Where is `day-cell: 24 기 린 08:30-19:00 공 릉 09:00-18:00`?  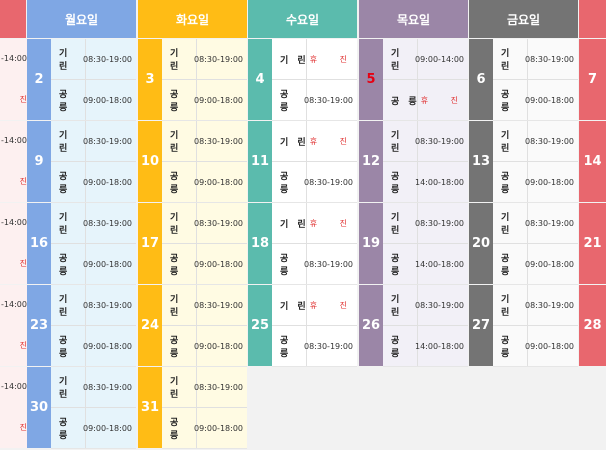
day-cell: 24 기 린 08:30-19:00 공 릉 09:00-18:00 is located at coordinates (192, 326).